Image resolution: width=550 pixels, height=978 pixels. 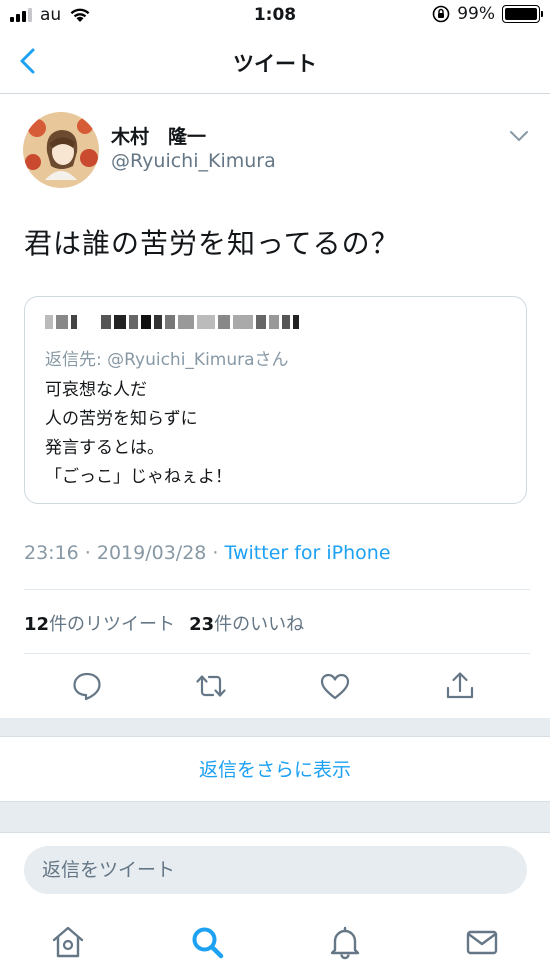 I want to click on battery-percent: 99%, so click(x=476, y=14).